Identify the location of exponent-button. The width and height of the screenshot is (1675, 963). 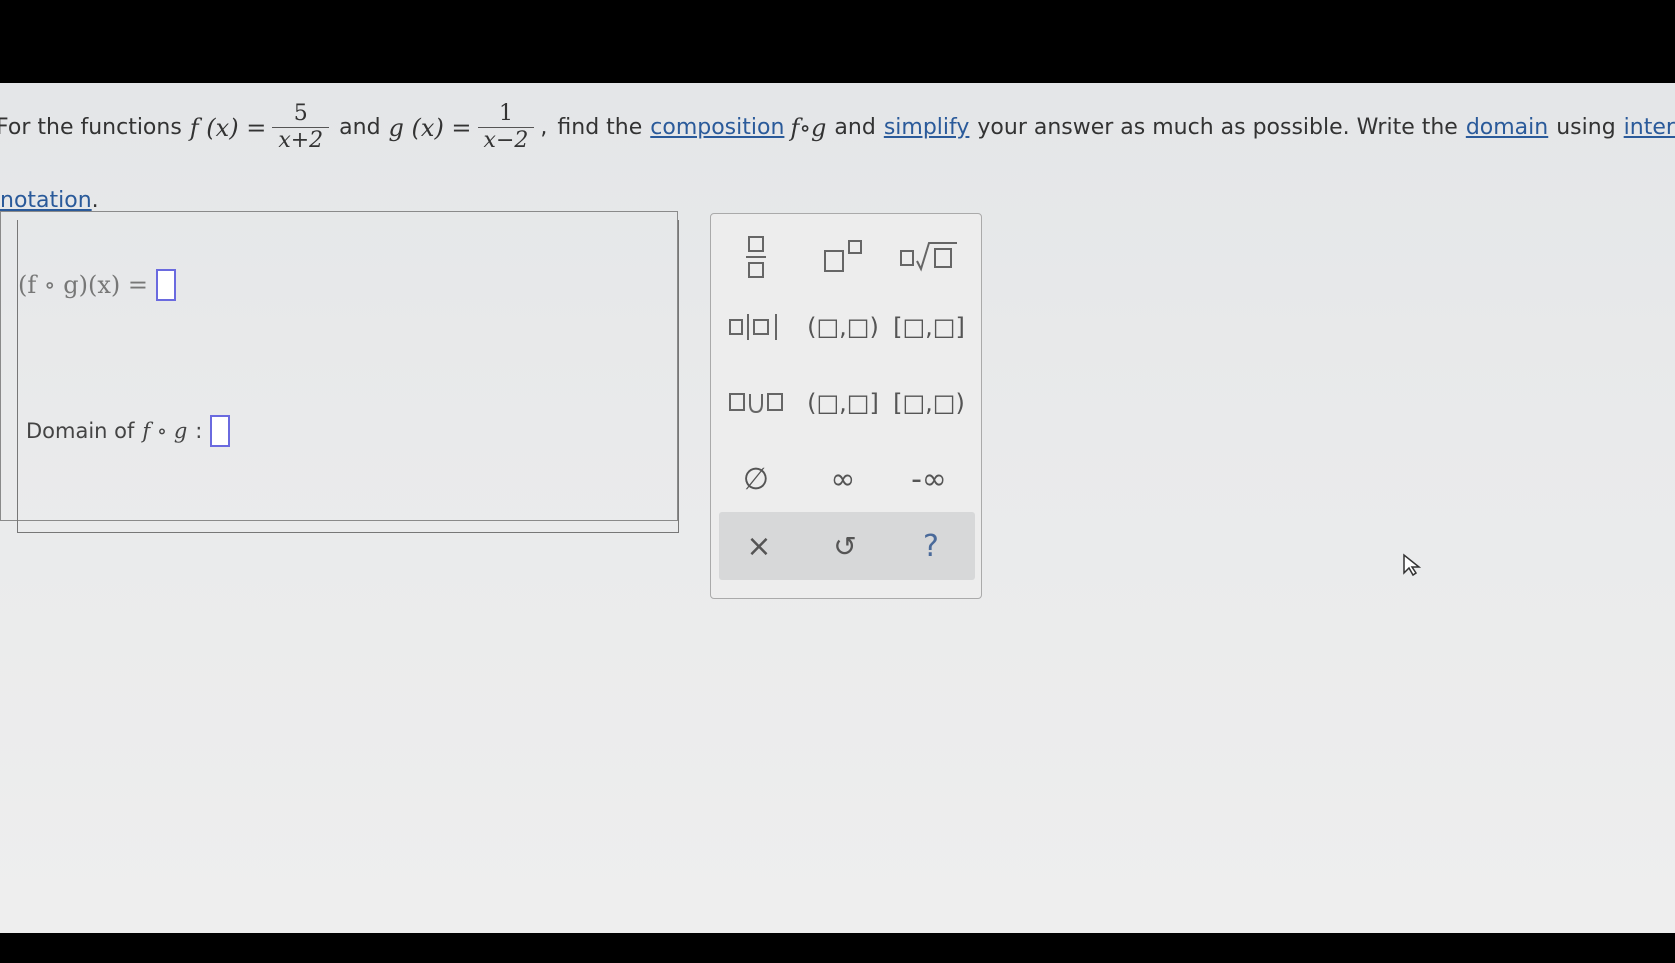
(843, 257).